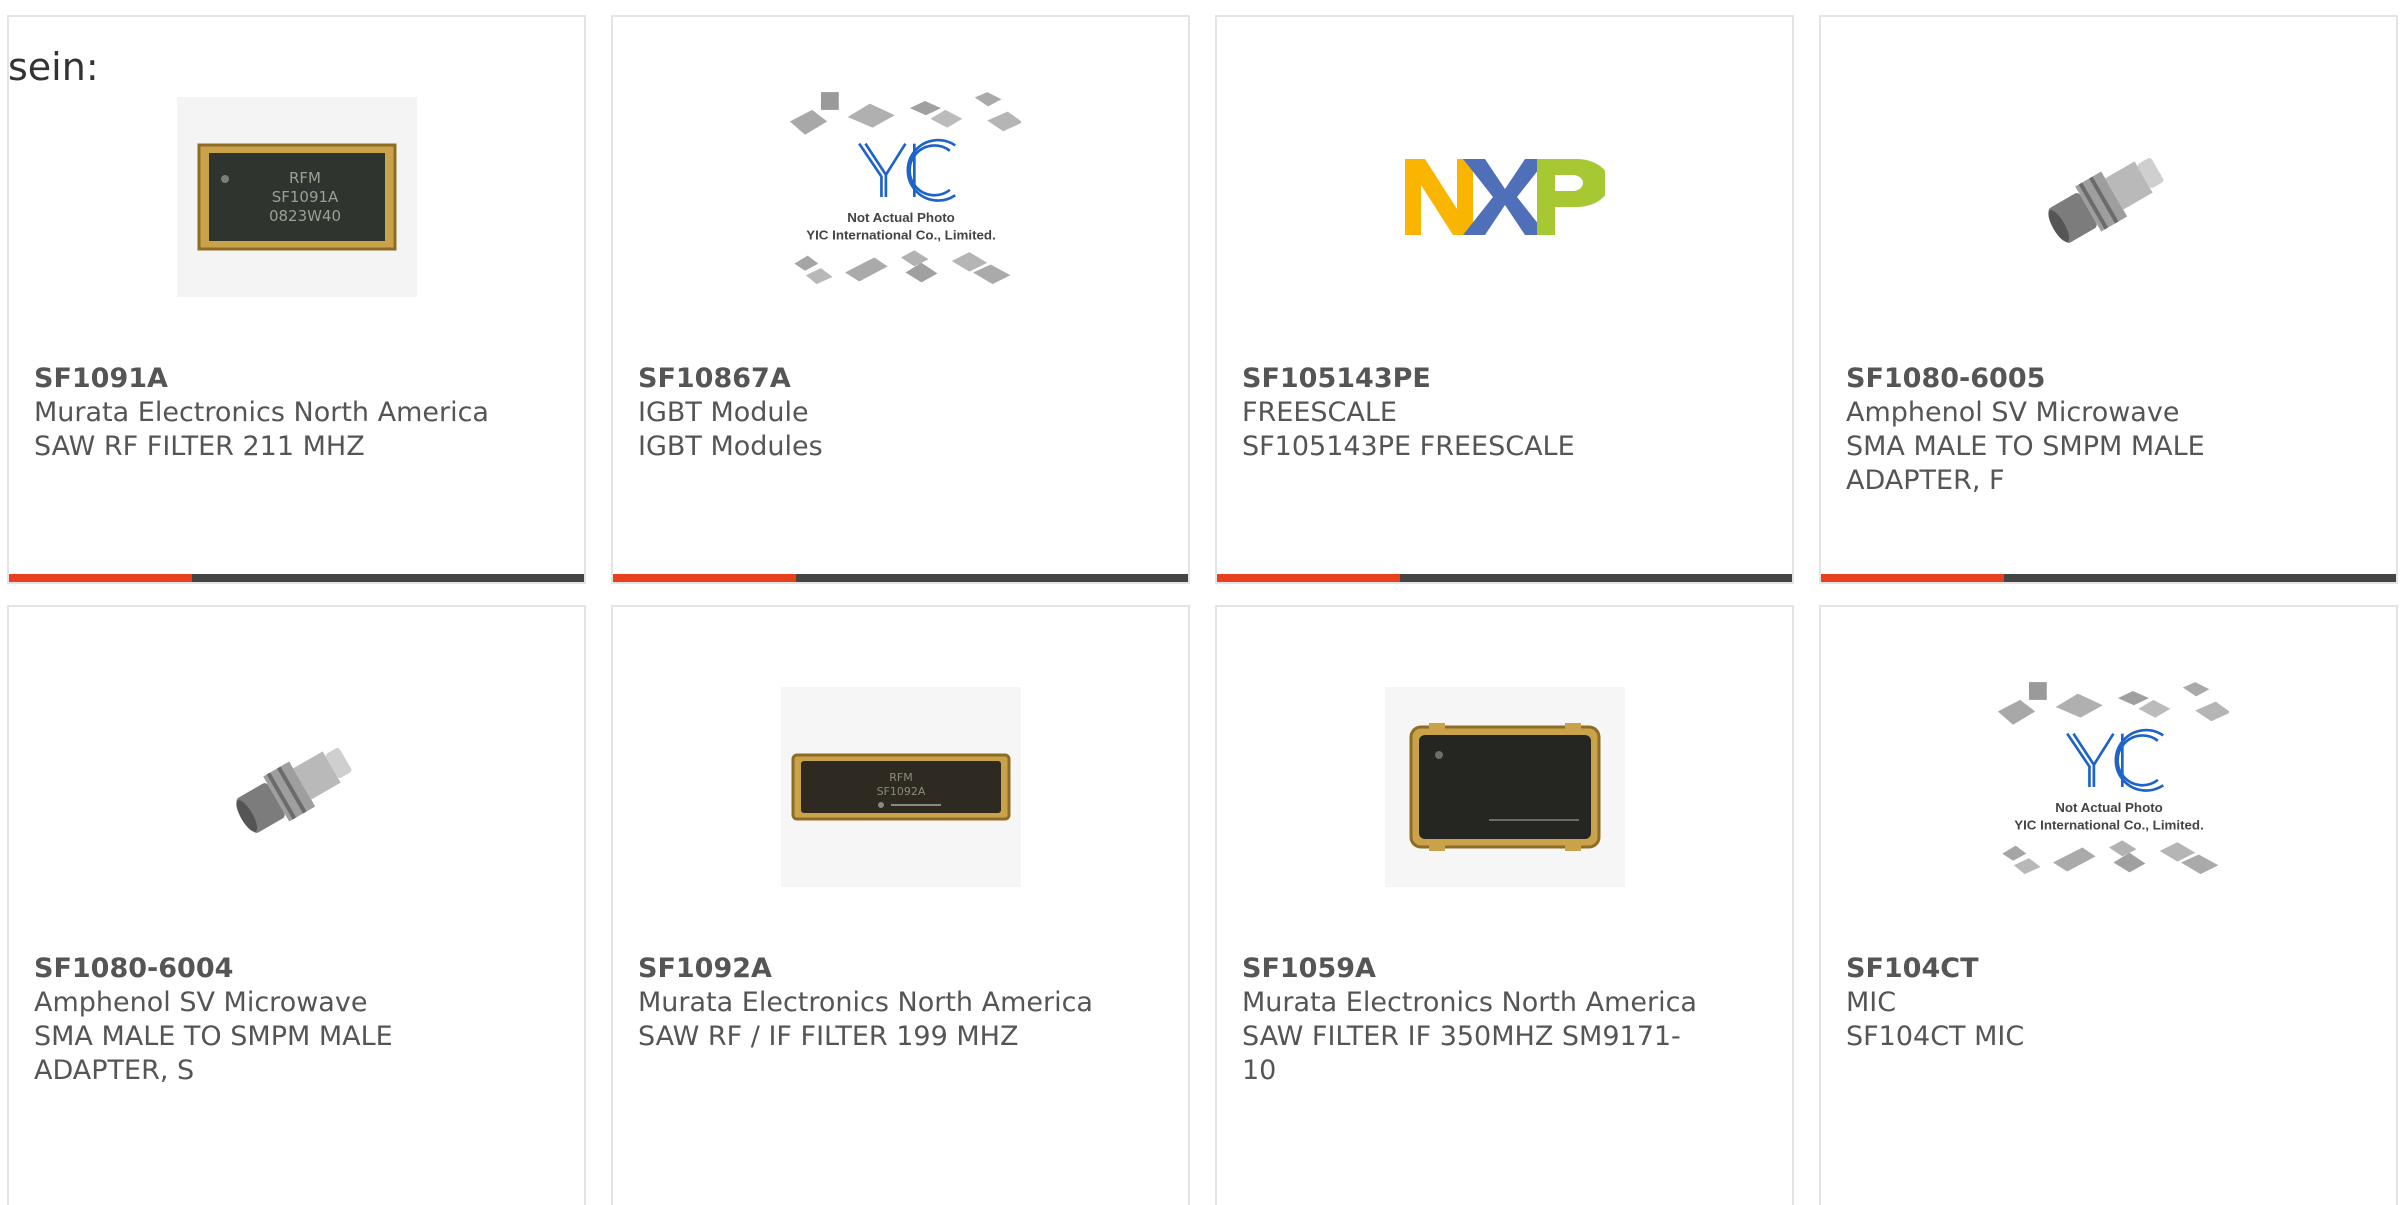 This screenshot has height=1205, width=2400. Describe the element at coordinates (2108, 969) in the screenshot. I see `product-part-number: SF104CT` at that location.